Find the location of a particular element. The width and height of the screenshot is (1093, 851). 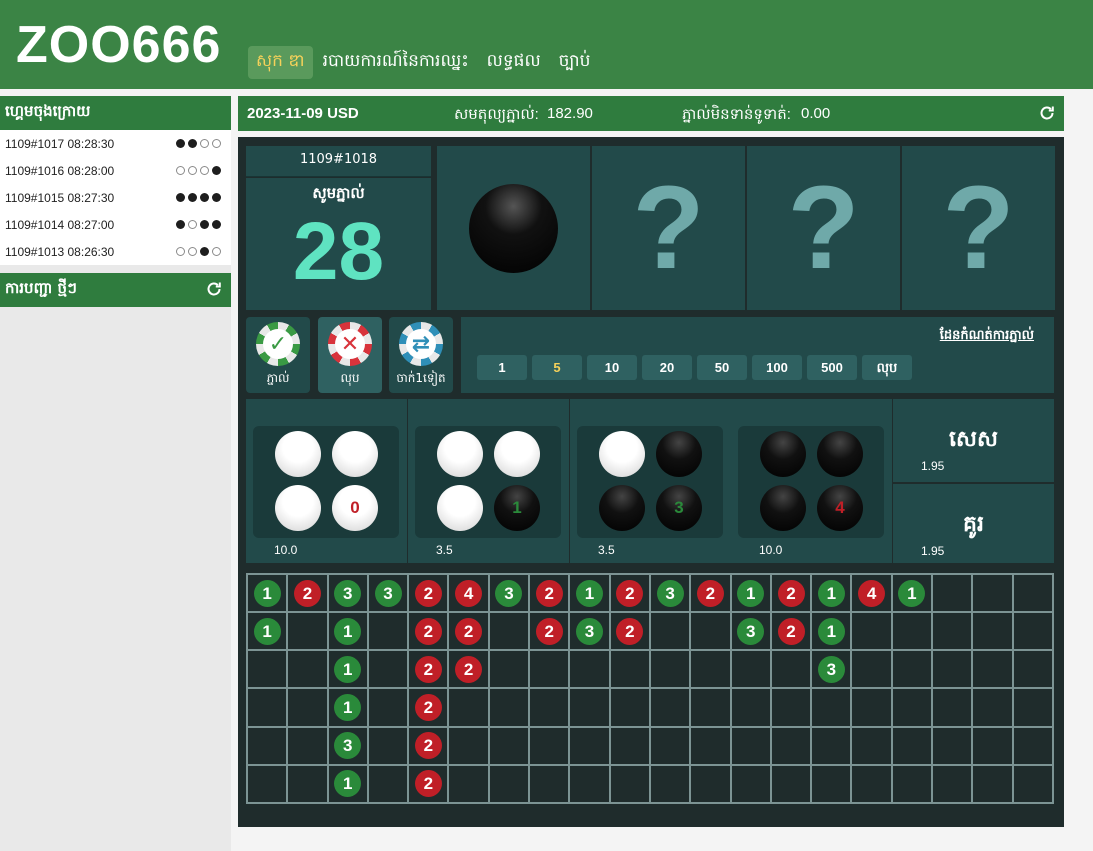

recent-game-row: 1109#1015 08:27:30 is located at coordinates (115, 197).